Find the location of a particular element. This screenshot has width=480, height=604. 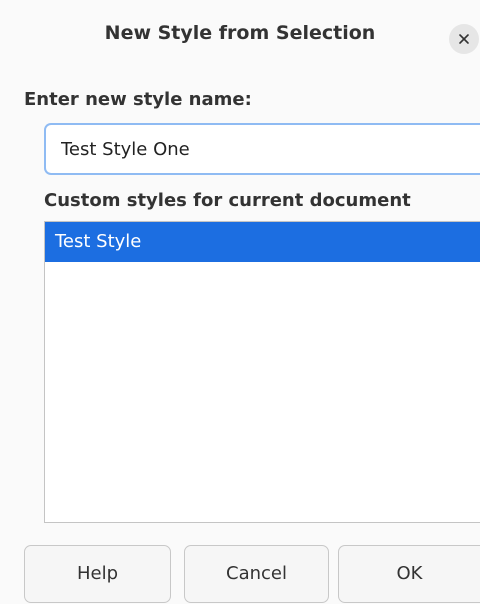

cancel-button: Cancel is located at coordinates (256, 574).